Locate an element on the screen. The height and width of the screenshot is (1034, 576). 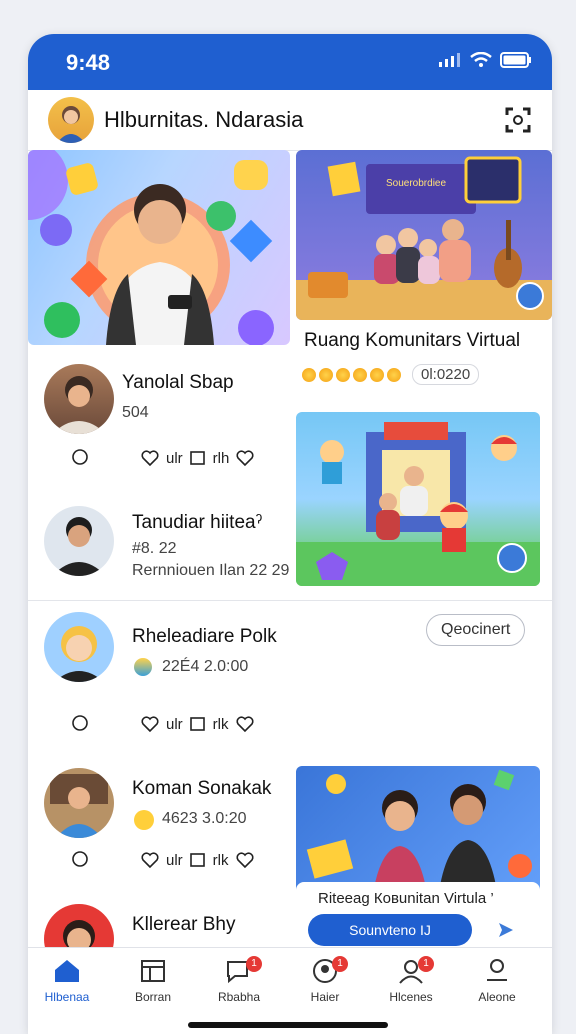
tab-profile: 1 Hlcenes is located at coordinates (411, 980).